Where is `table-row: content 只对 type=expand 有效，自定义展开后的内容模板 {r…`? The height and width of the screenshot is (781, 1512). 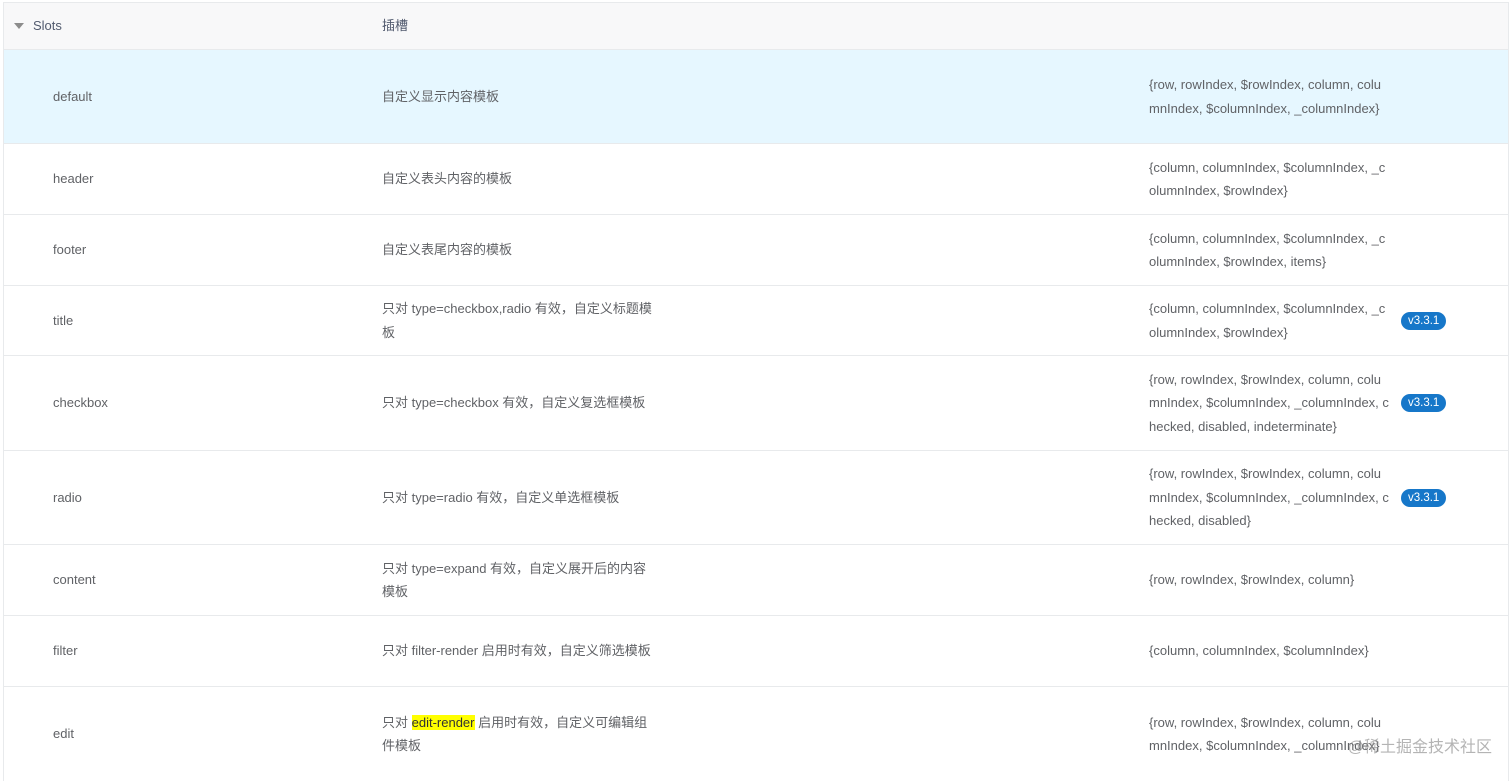
table-row: content 只对 type=expand 有效，自定义展开后的内容模板 {r… is located at coordinates (756, 580).